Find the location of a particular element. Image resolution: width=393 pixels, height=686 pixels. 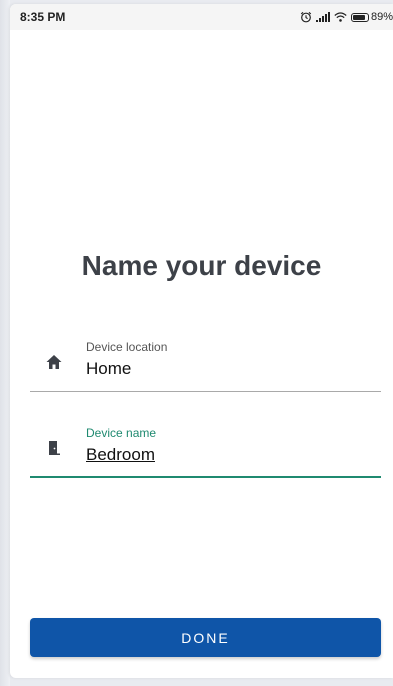

device-location-field: Device location Home is located at coordinates (205, 362).